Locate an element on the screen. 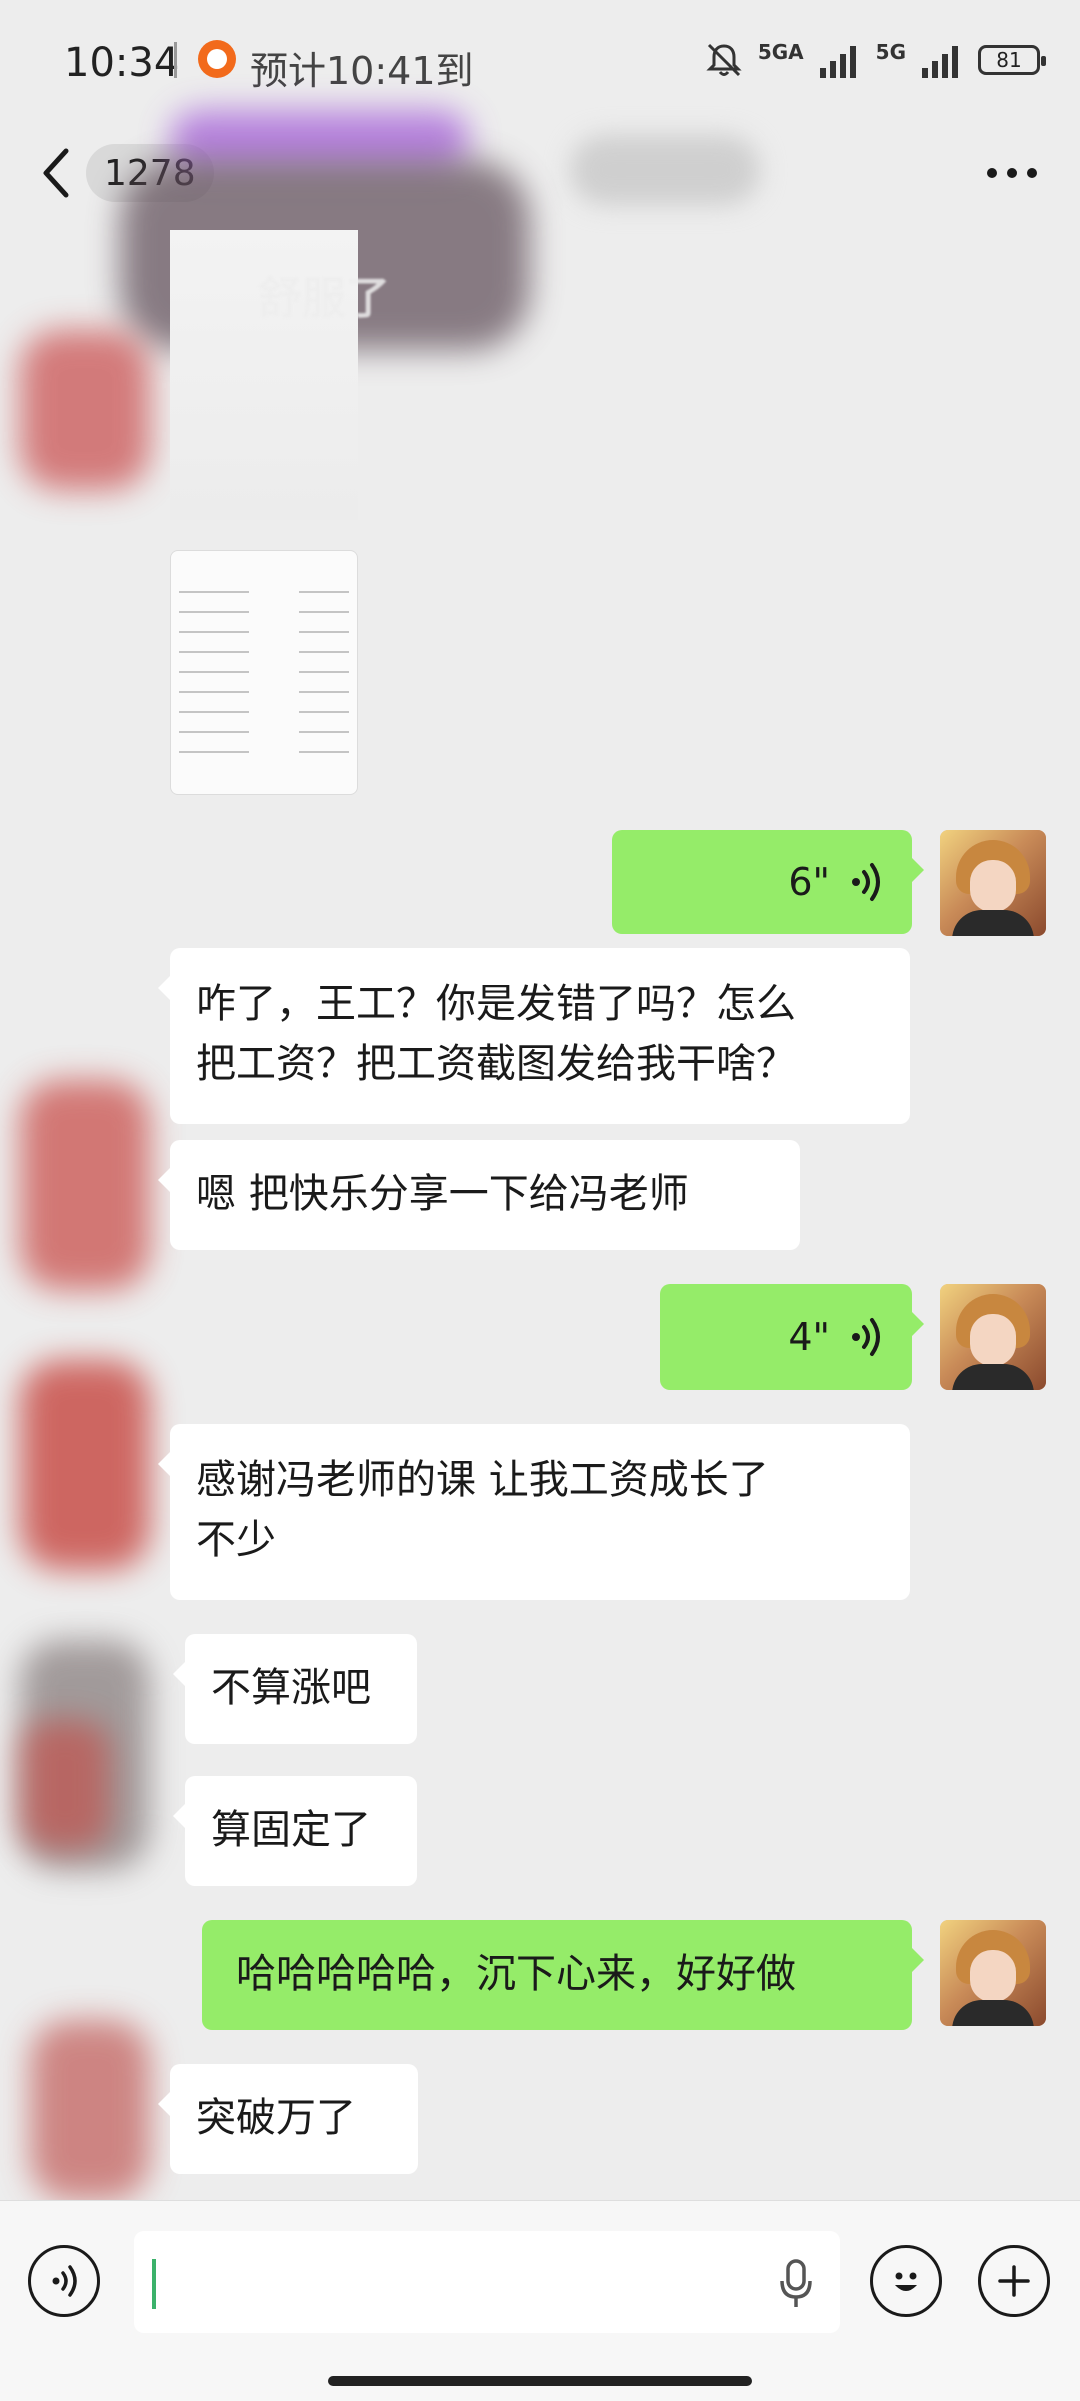 This screenshot has height=2401, width=1080. salary-receipt-screenshot is located at coordinates (264, 672).